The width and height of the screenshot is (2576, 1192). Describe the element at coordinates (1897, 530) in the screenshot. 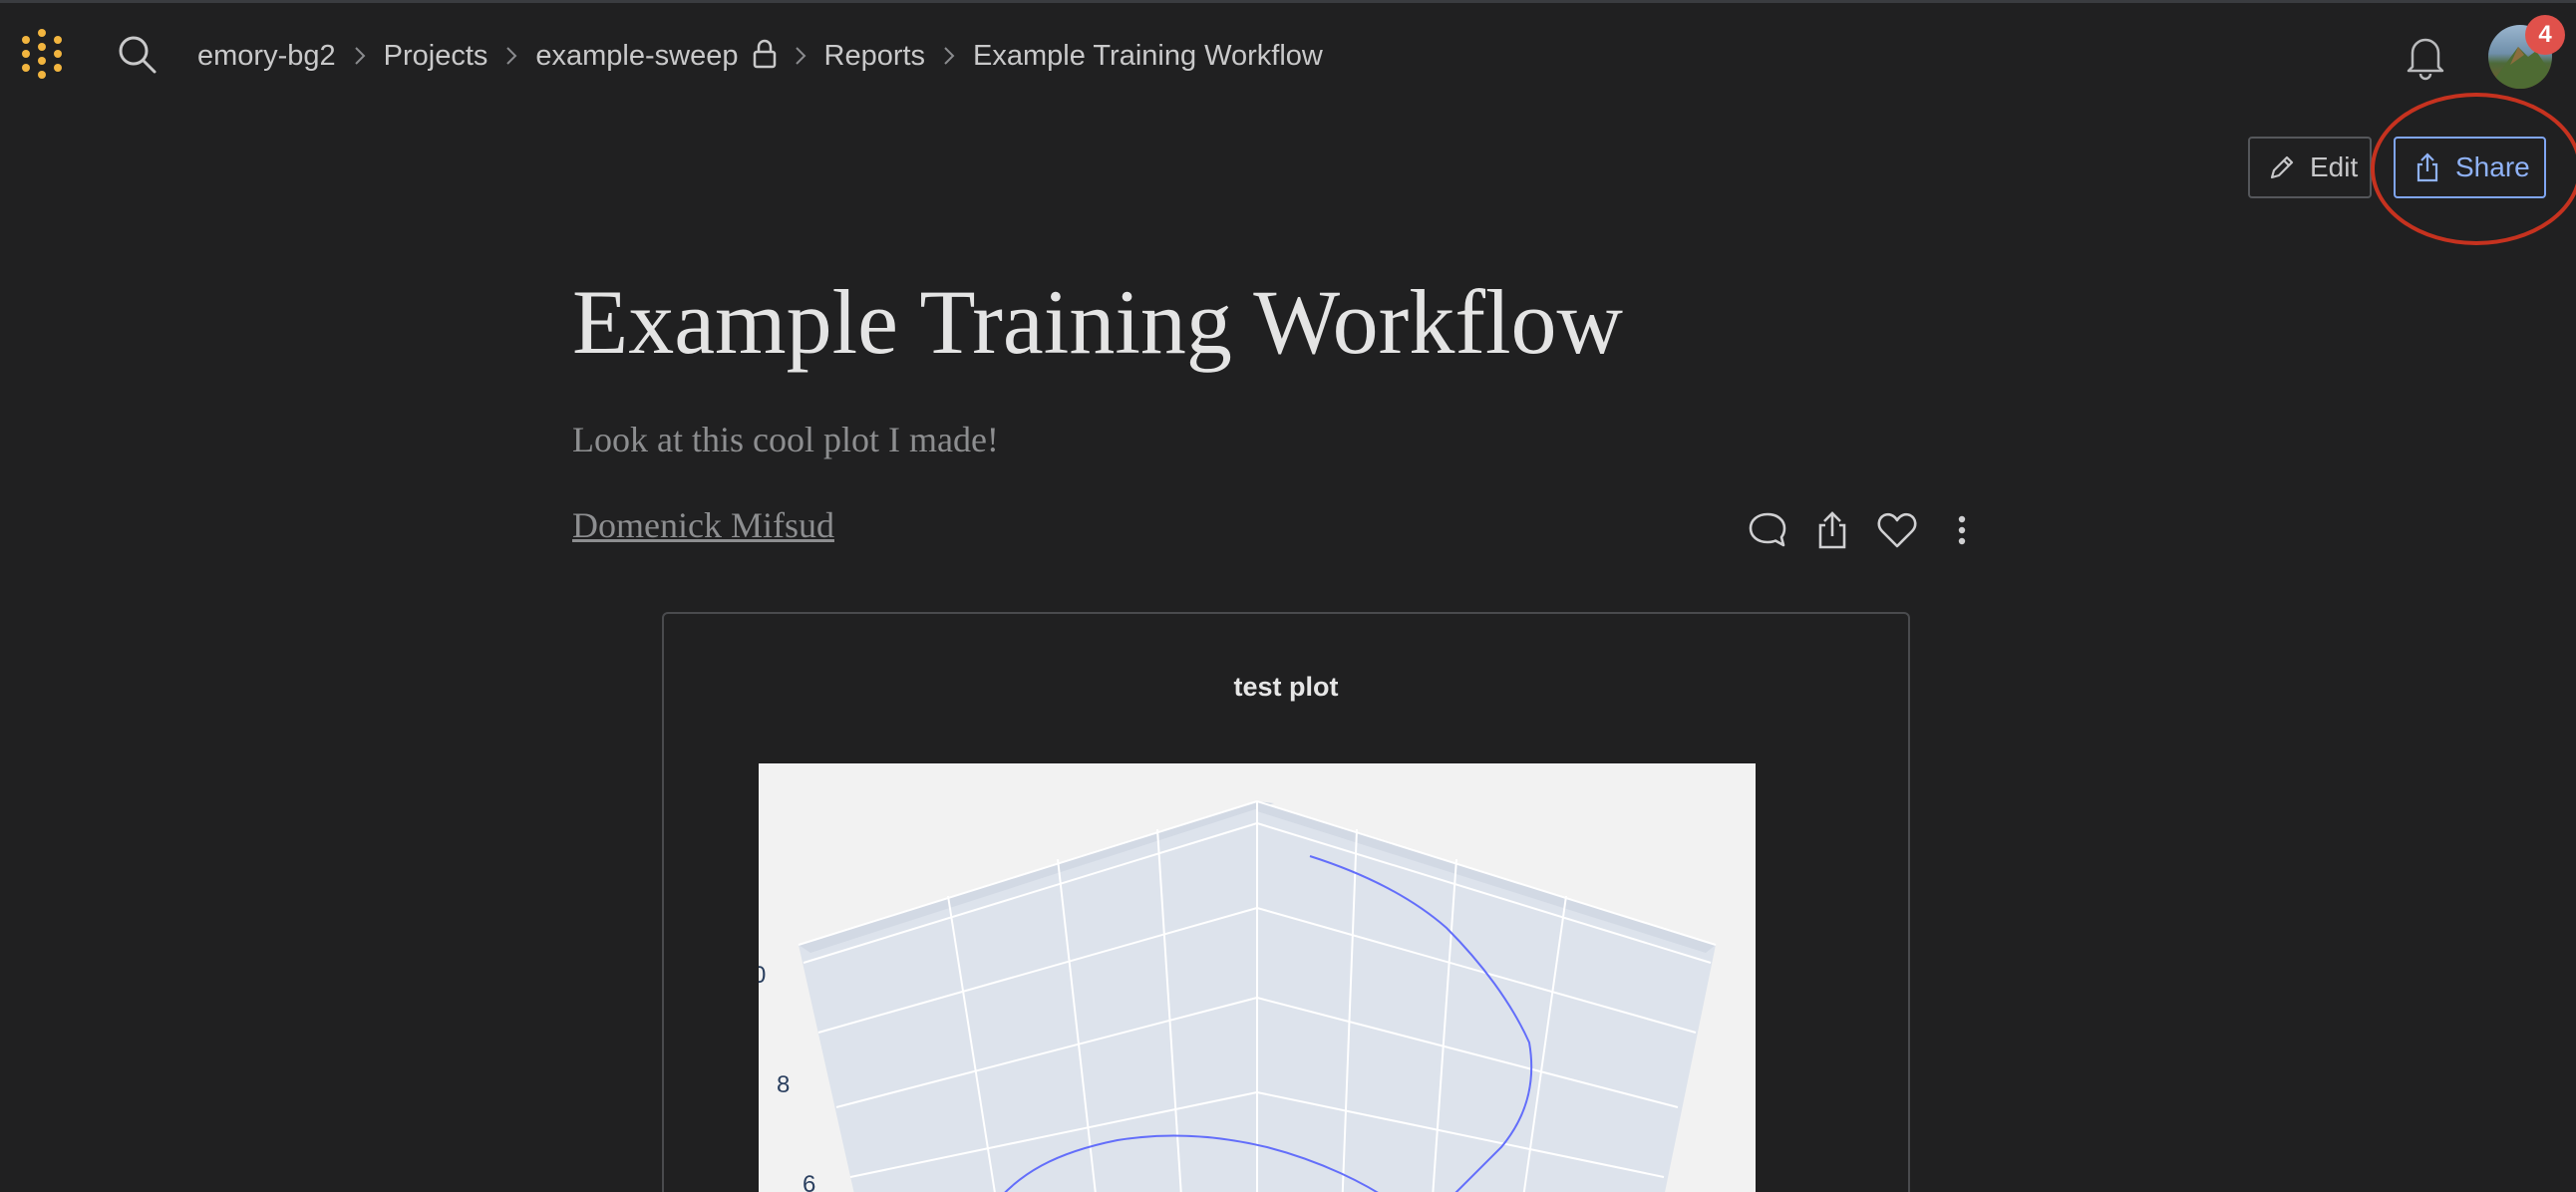

I see `heart-icon` at that location.